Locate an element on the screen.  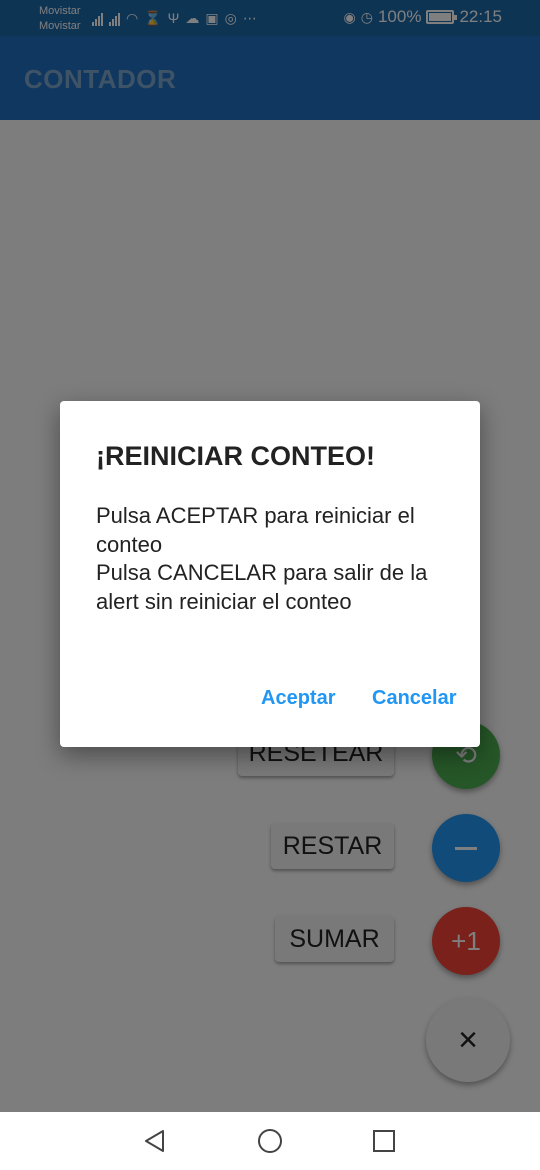
dialog-title: ¡REINICIAR CONTEO! is located at coordinates (235, 456).